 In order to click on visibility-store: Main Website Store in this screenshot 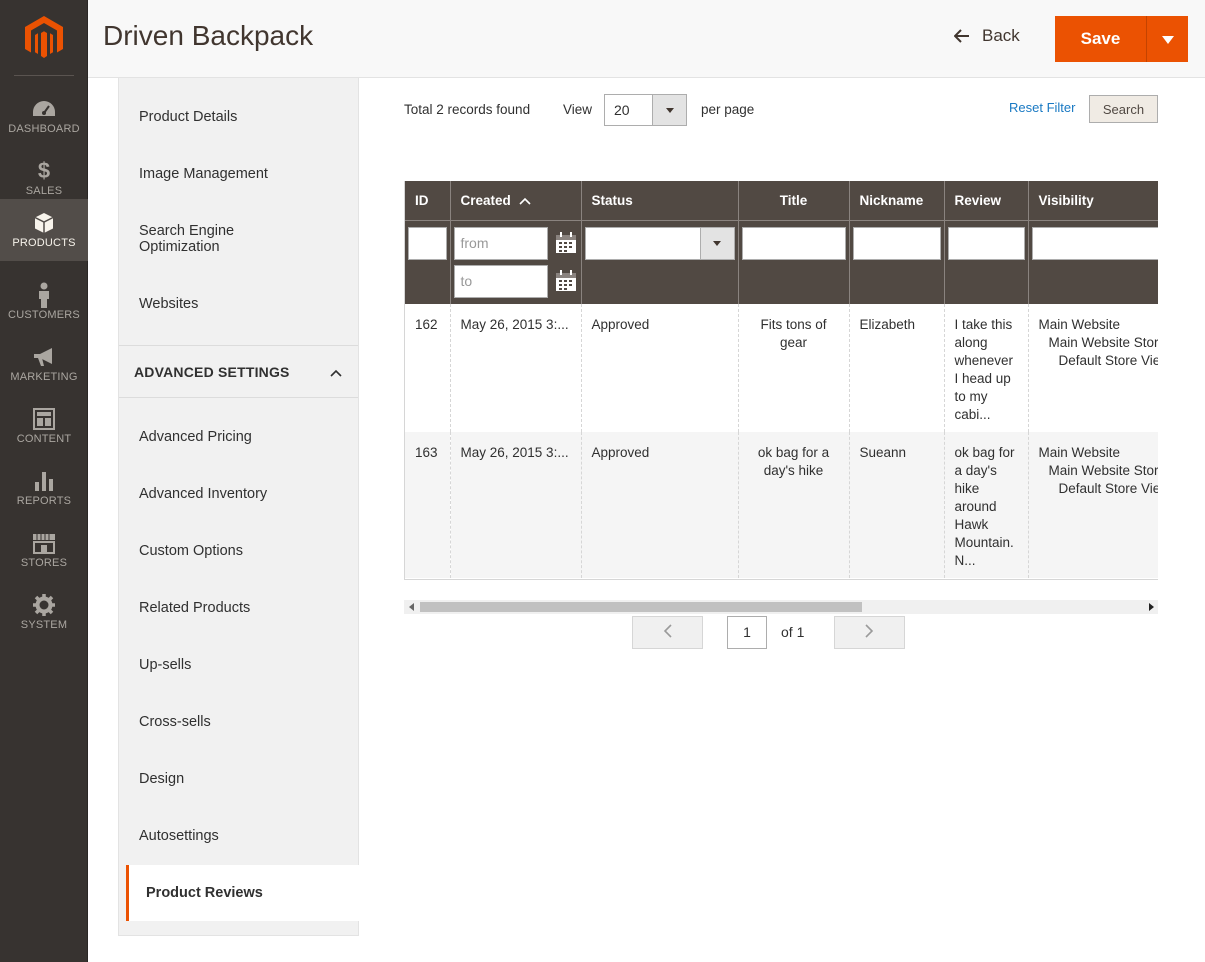, I will do `click(1103, 470)`.